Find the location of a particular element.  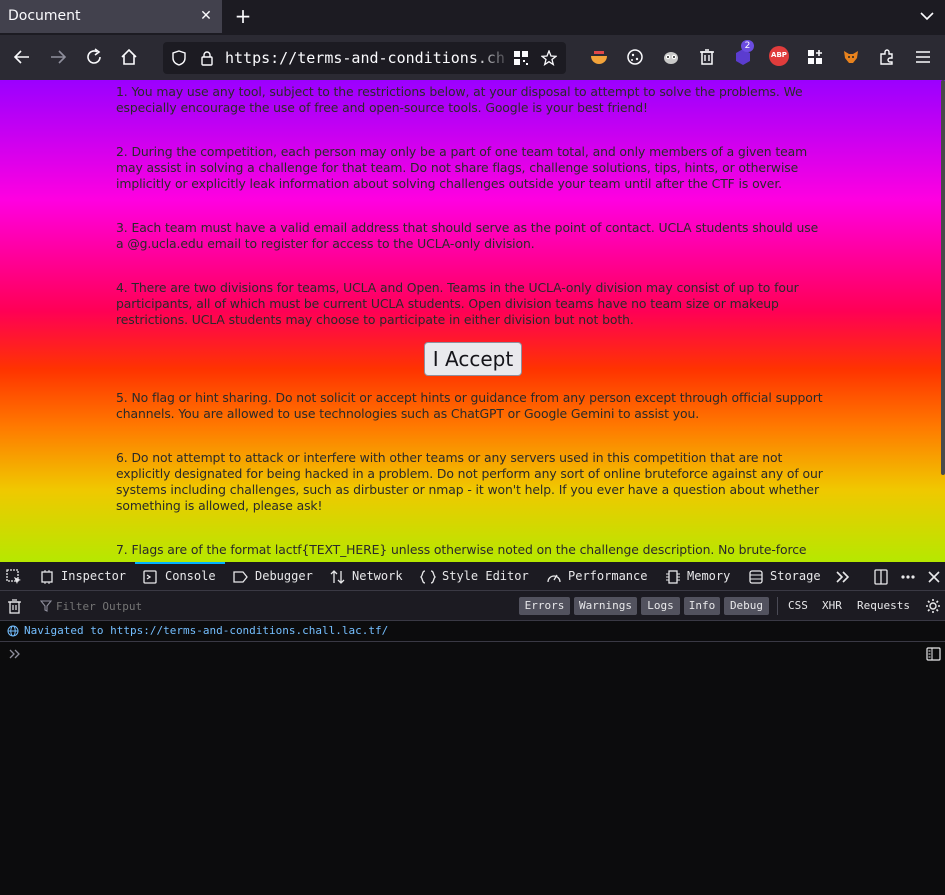

tab-console-label: Console is located at coordinates (190, 576).